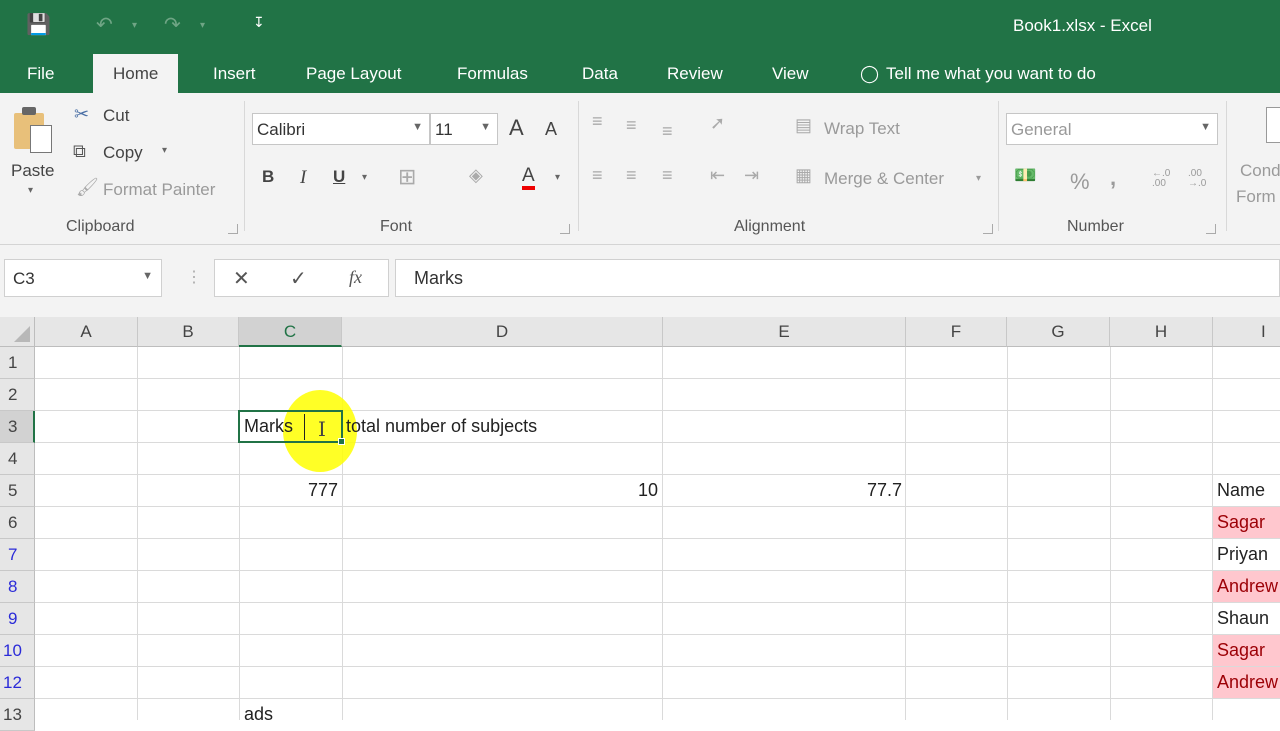 The image size is (1280, 731). What do you see at coordinates (1112, 129) in the screenshot?
I see `number-format-select: General ▼` at bounding box center [1112, 129].